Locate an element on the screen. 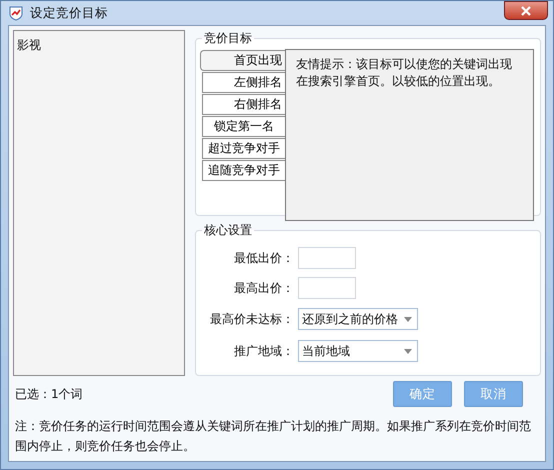 This screenshot has height=470, width=554. window-title: 设定竞价目标 is located at coordinates (69, 13).